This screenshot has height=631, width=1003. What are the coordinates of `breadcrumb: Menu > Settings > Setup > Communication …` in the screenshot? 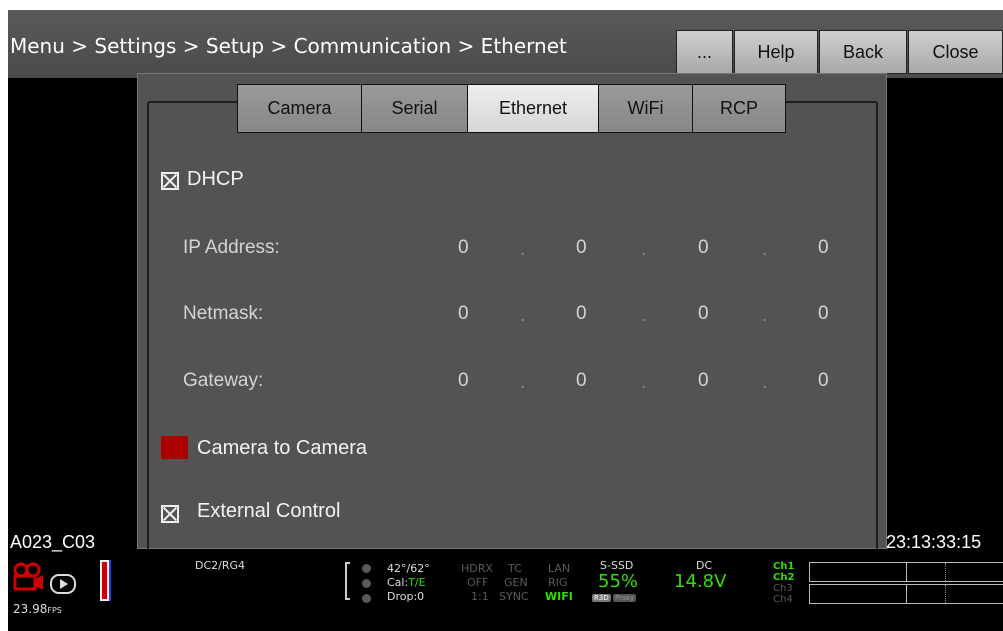 It's located at (288, 46).